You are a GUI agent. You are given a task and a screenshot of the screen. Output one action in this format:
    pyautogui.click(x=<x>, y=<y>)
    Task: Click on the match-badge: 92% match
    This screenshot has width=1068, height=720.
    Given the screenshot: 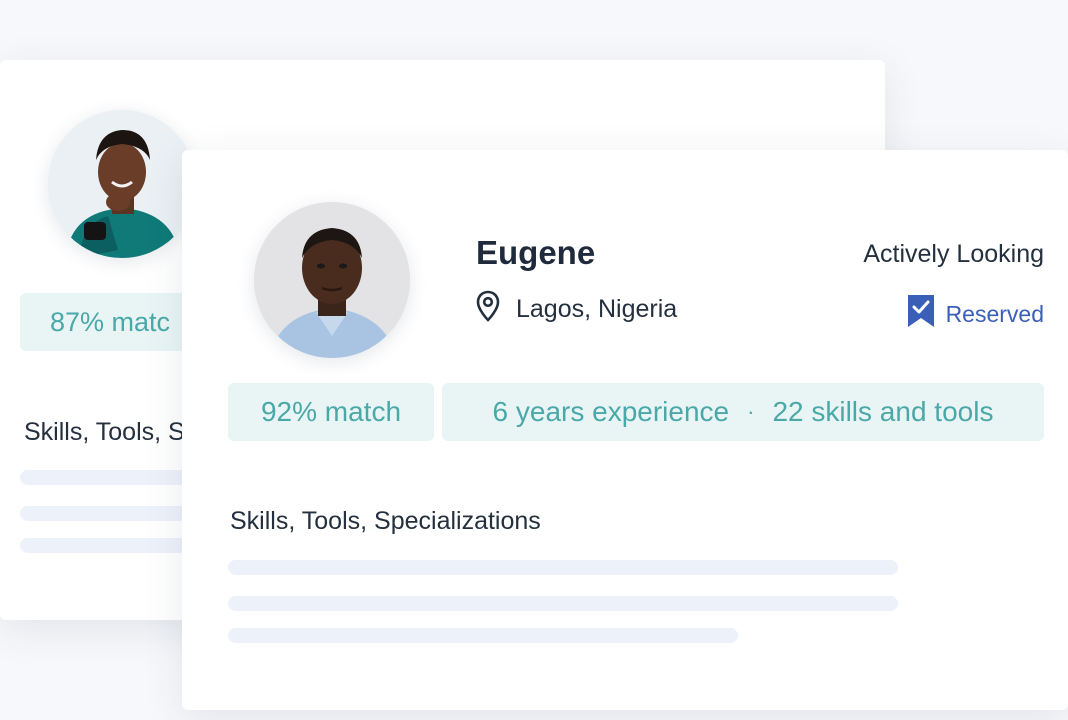 What is the action you would take?
    pyautogui.click(x=331, y=412)
    